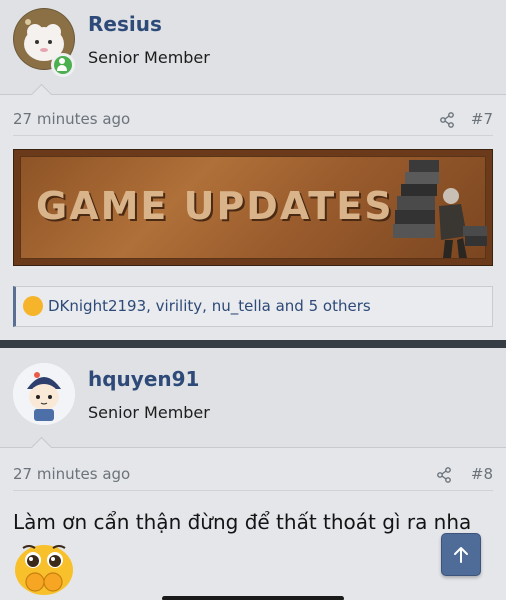 The width and height of the screenshot is (506, 600). I want to click on post-meta: 27 minutes ago #8, so click(253, 476).